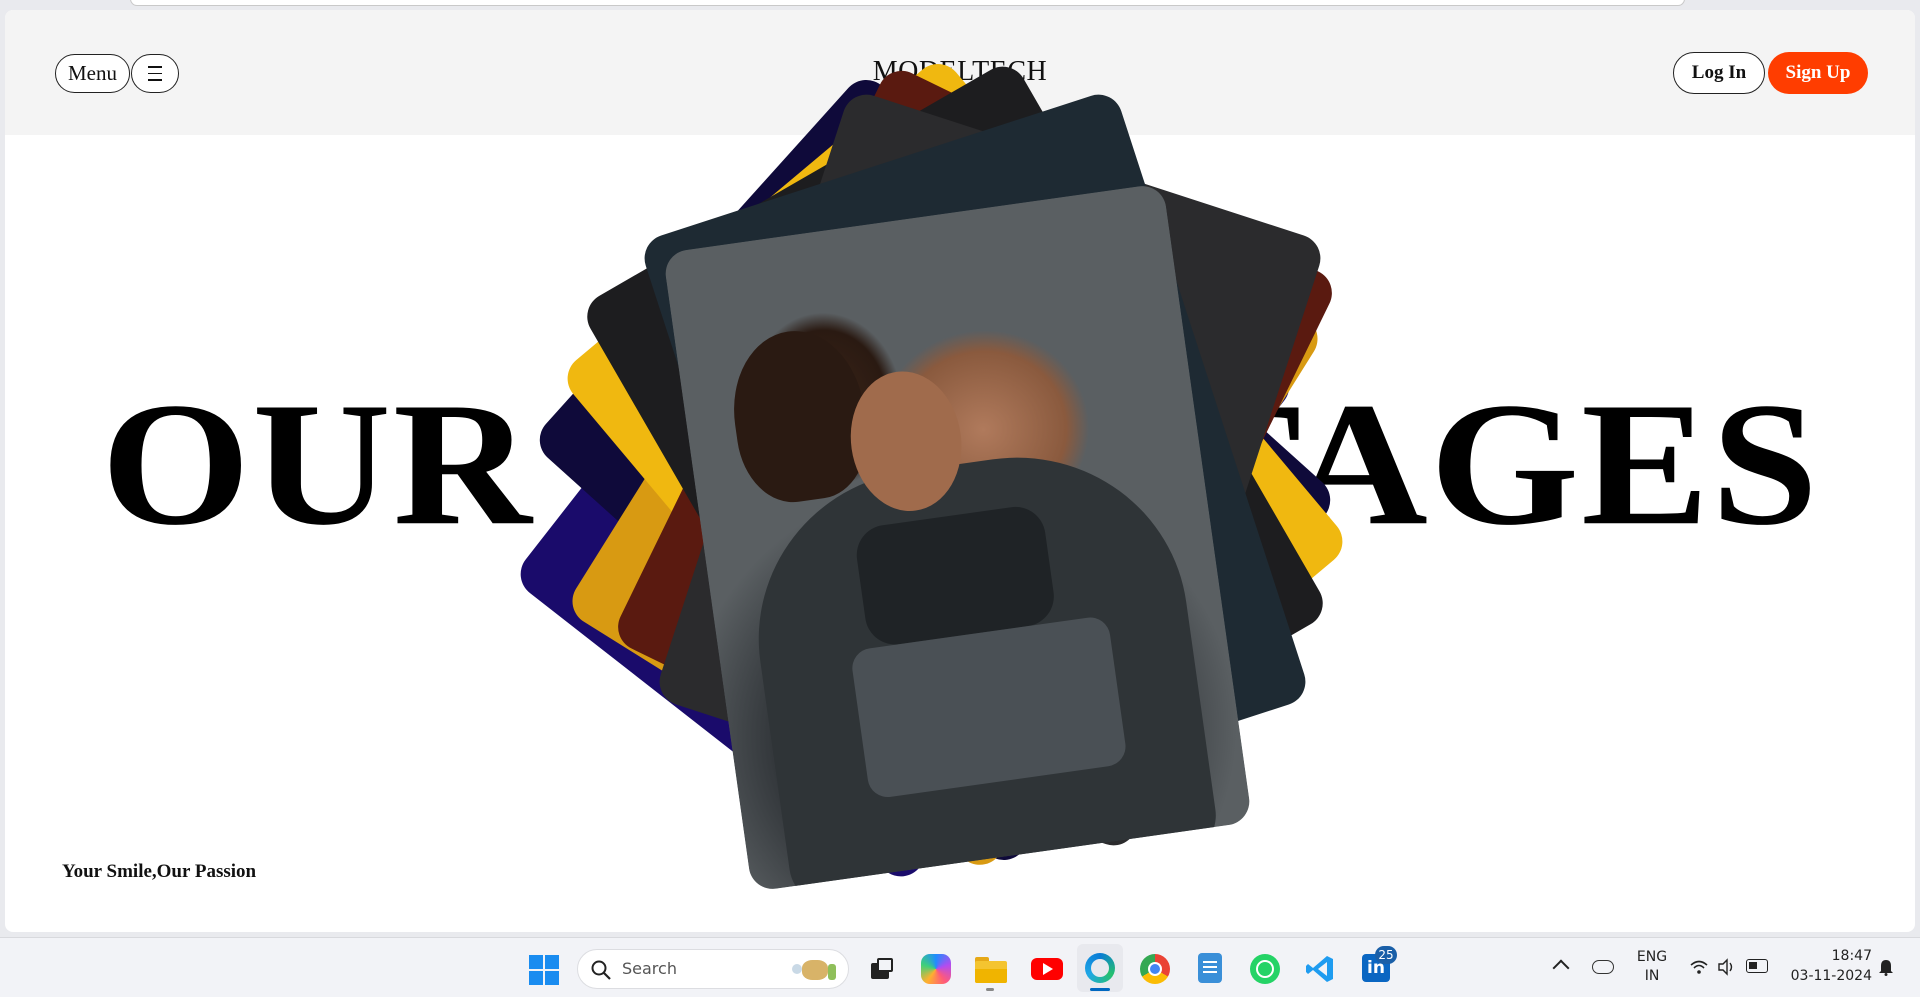 This screenshot has height=997, width=1920. Describe the element at coordinates (1100, 968) in the screenshot. I see `edge-tab-button` at that location.